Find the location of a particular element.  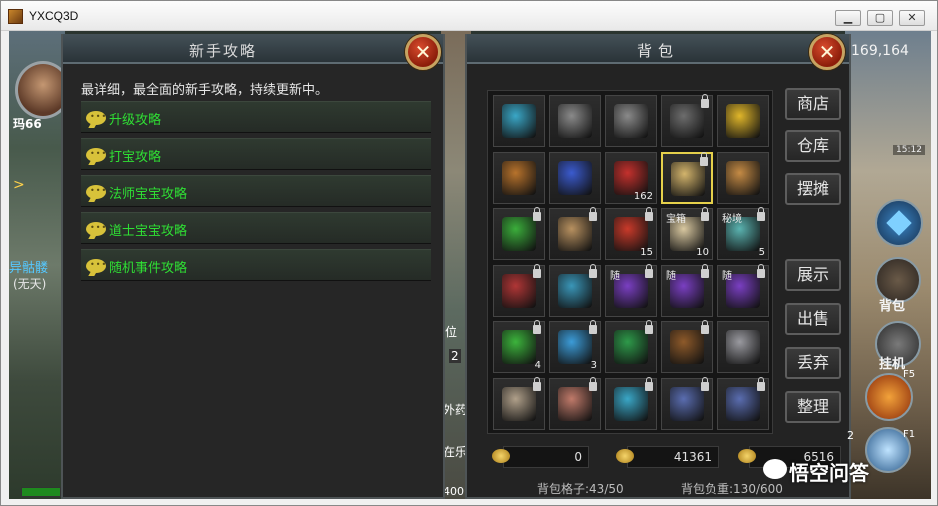

chest-icon is located at coordinates (519, 290).